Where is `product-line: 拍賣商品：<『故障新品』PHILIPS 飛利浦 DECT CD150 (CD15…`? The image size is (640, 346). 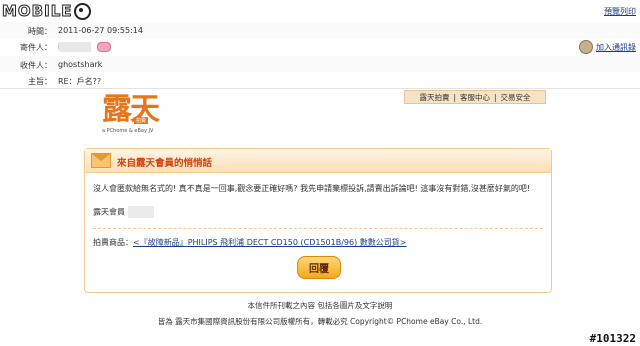 product-line: 拍賣商品：<『故障新品』PHILIPS 飛利浦 DECT CD150 (CD15… is located at coordinates (249, 242).